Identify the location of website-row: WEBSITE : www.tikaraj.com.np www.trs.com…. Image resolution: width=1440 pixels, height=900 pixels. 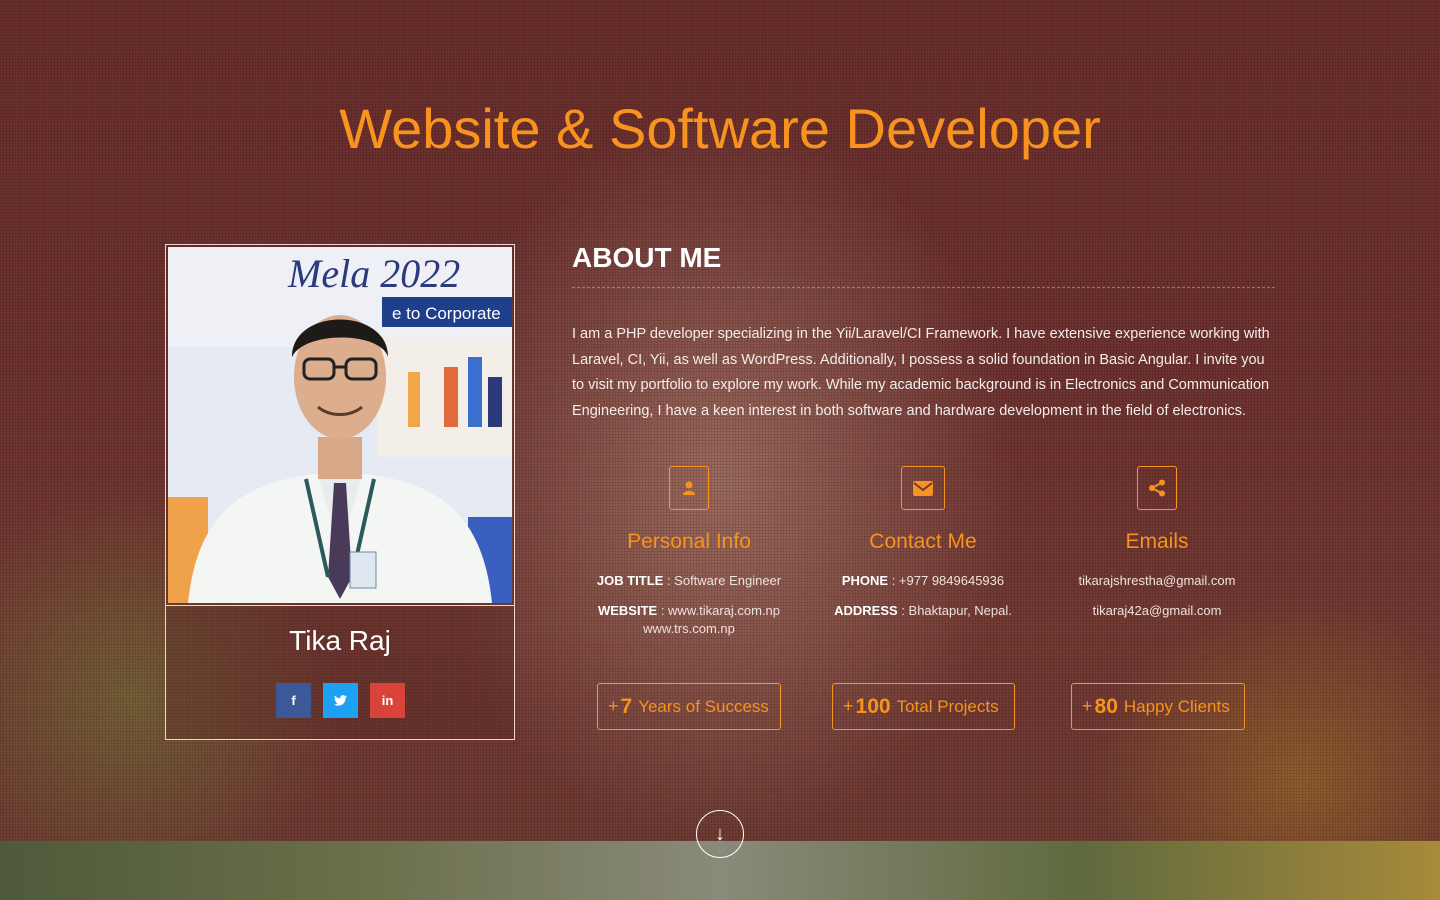
(689, 620).